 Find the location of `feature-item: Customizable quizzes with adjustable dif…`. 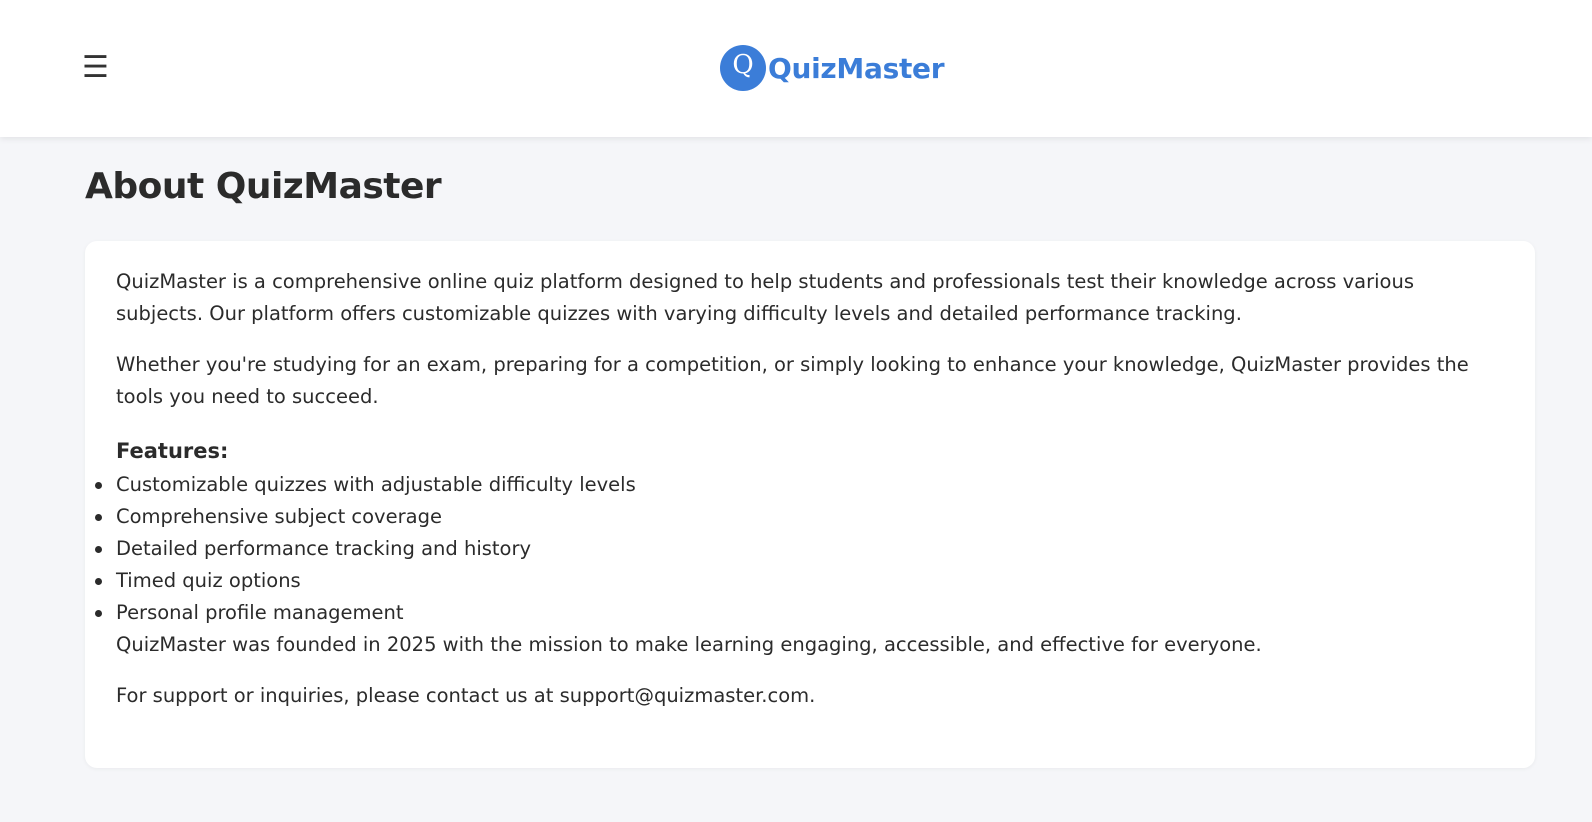

feature-item: Customizable quizzes with adjustable dif… is located at coordinates (799, 485).